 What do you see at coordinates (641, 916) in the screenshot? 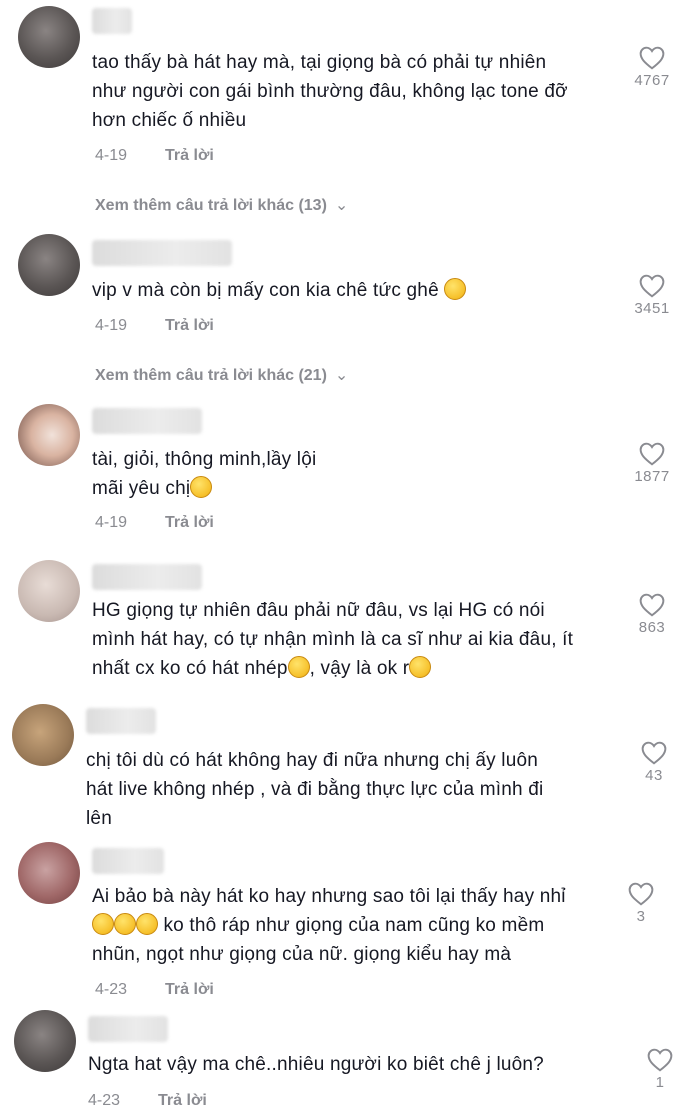
I see `like-count: 3` at bounding box center [641, 916].